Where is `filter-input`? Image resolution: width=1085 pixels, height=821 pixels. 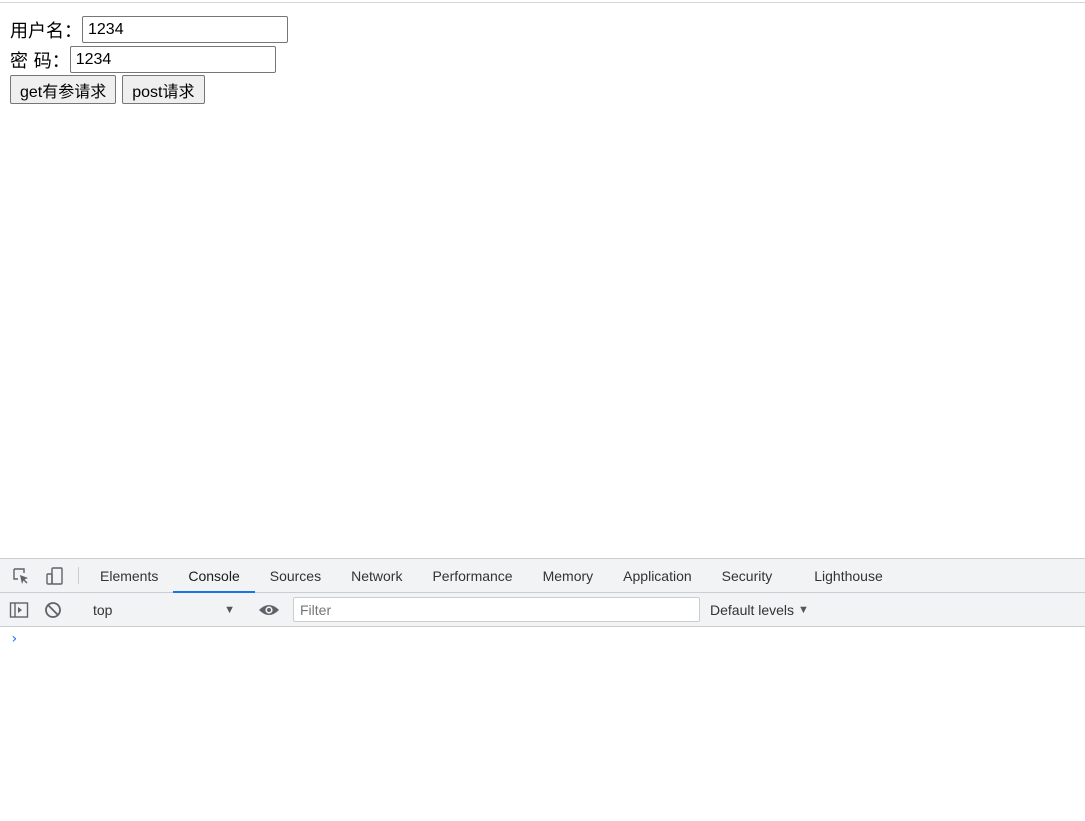 filter-input is located at coordinates (496, 609).